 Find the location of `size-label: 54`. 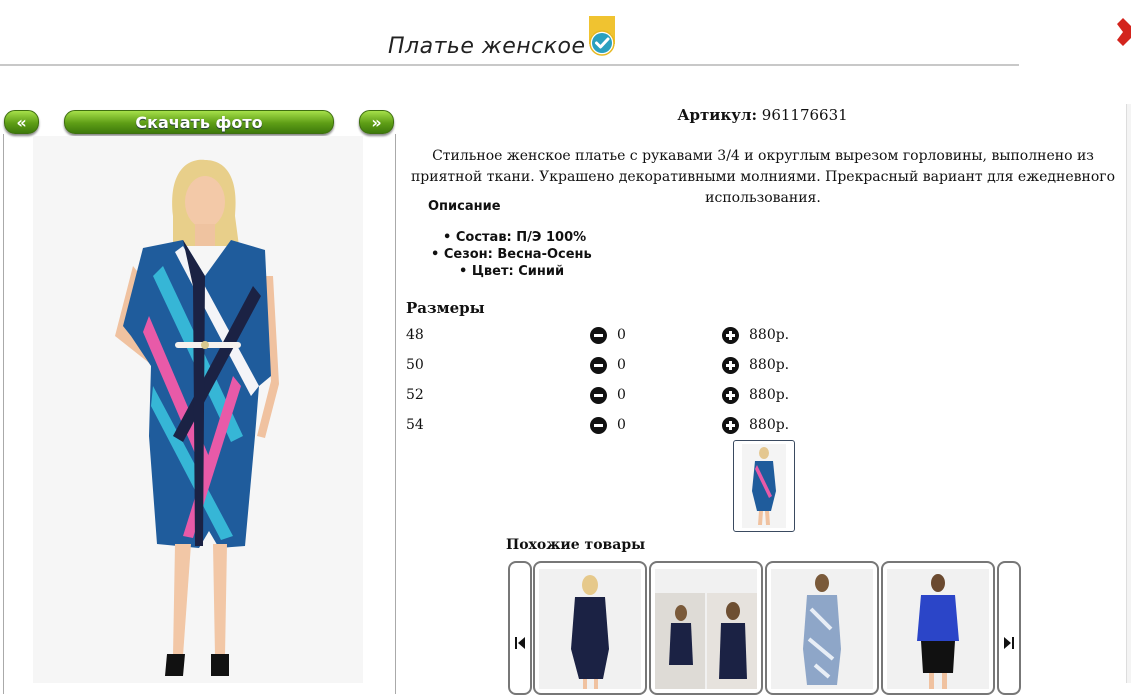

size-label: 54 is located at coordinates (415, 425).